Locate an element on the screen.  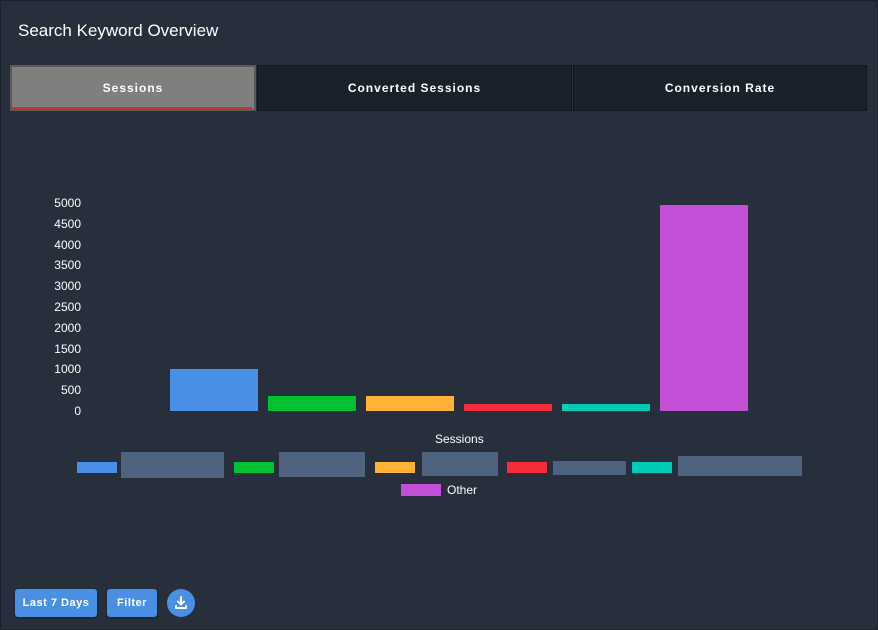
tab-conversion-rate: Conversion Rate is located at coordinates (720, 88).